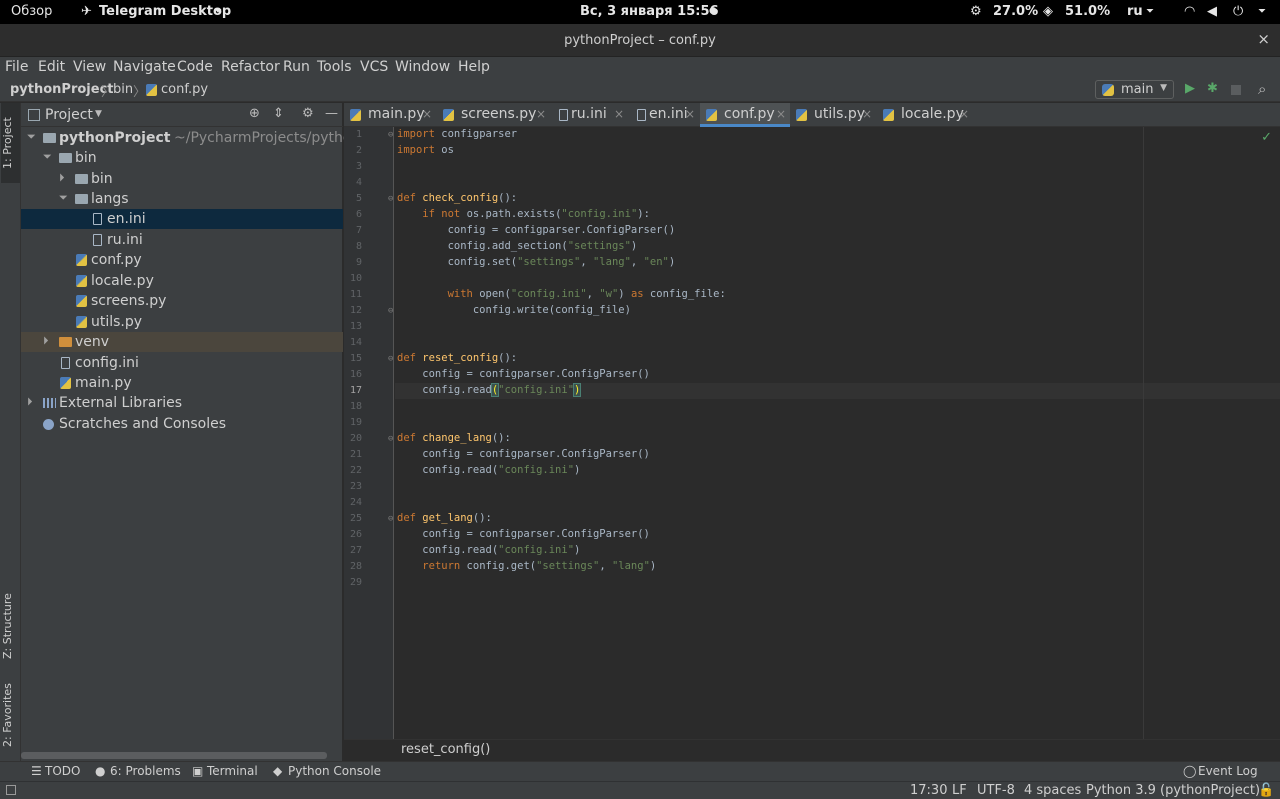 The height and width of the screenshot is (799, 1280). I want to click on file-encoding: UTF-8, so click(996, 790).